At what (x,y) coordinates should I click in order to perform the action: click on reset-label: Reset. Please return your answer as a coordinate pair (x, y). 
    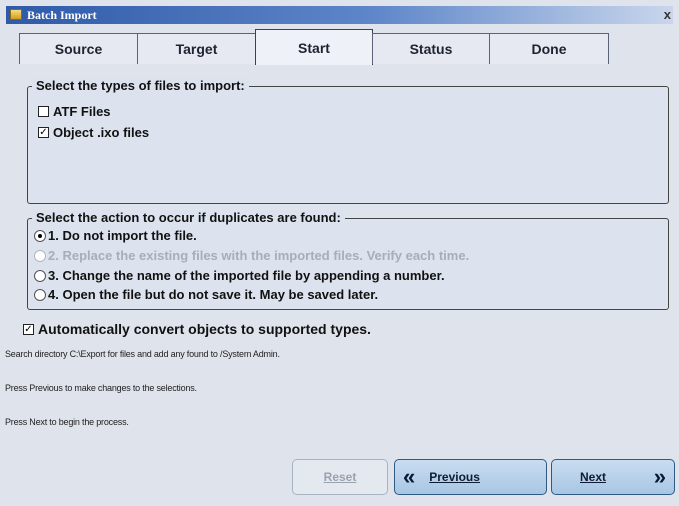
    Looking at the image, I should click on (340, 477).